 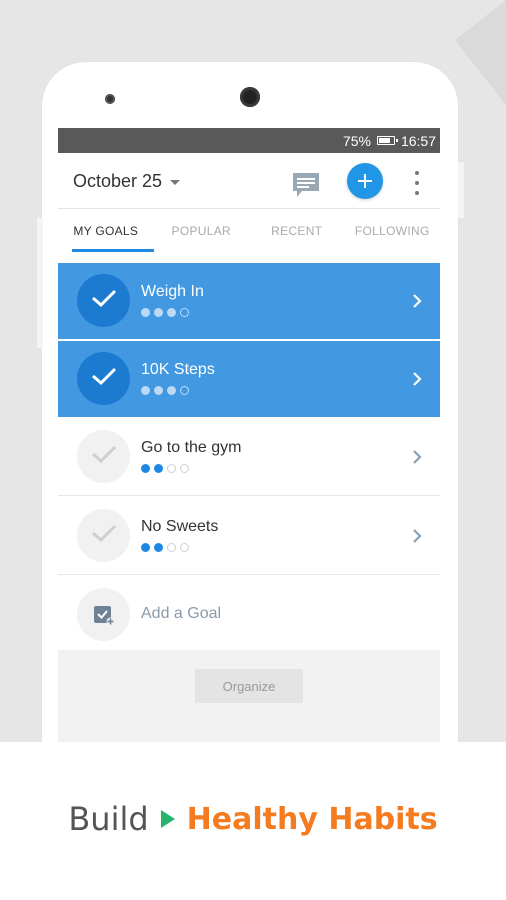 What do you see at coordinates (297, 230) in the screenshot?
I see `tab-recent: RECENT` at bounding box center [297, 230].